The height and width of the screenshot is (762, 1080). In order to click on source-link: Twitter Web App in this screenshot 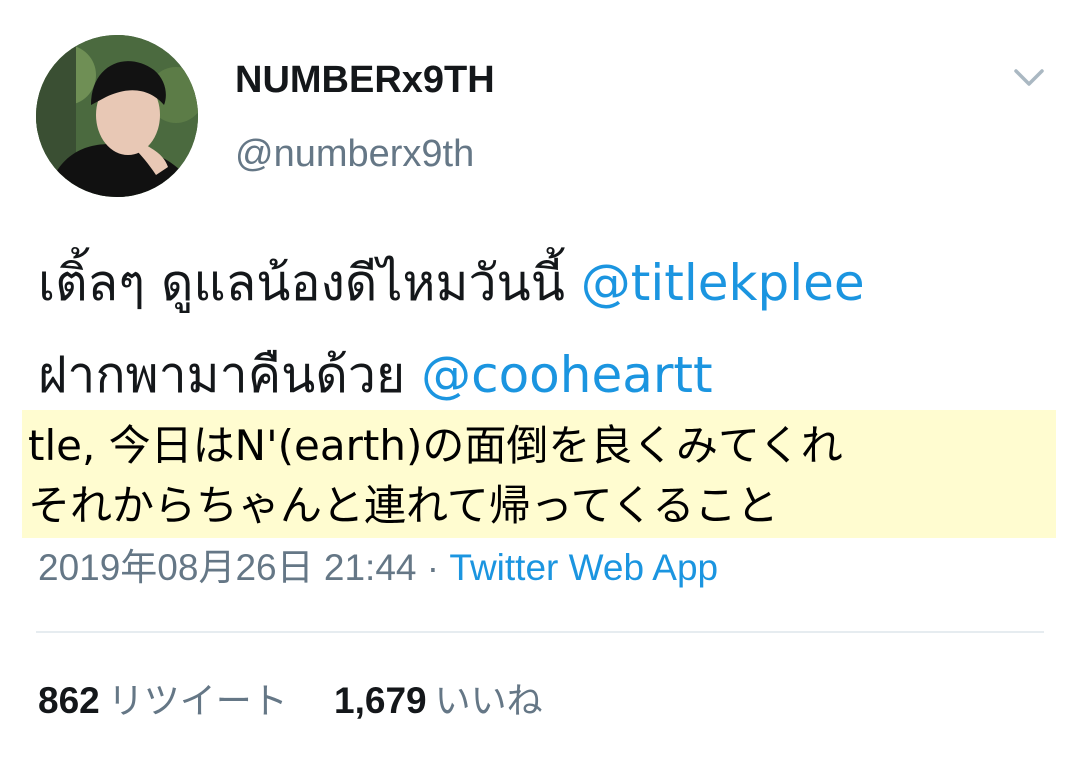, I will do `click(583, 567)`.